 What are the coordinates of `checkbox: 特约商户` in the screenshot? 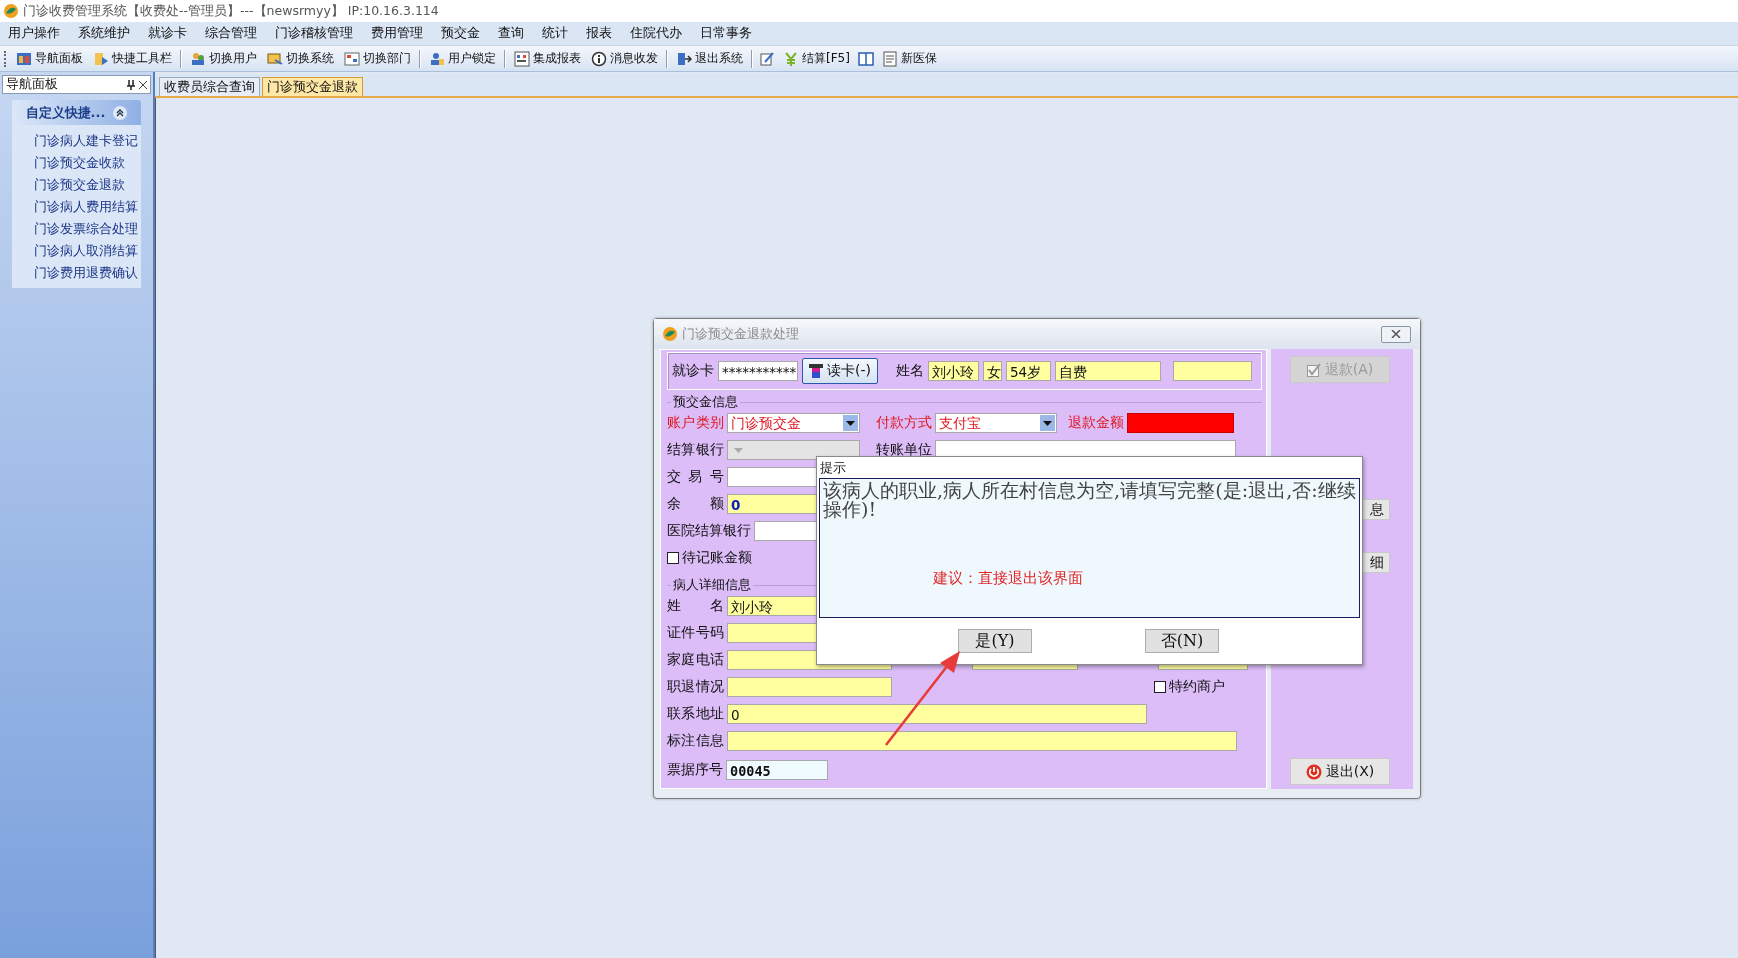 It's located at (1189, 687).